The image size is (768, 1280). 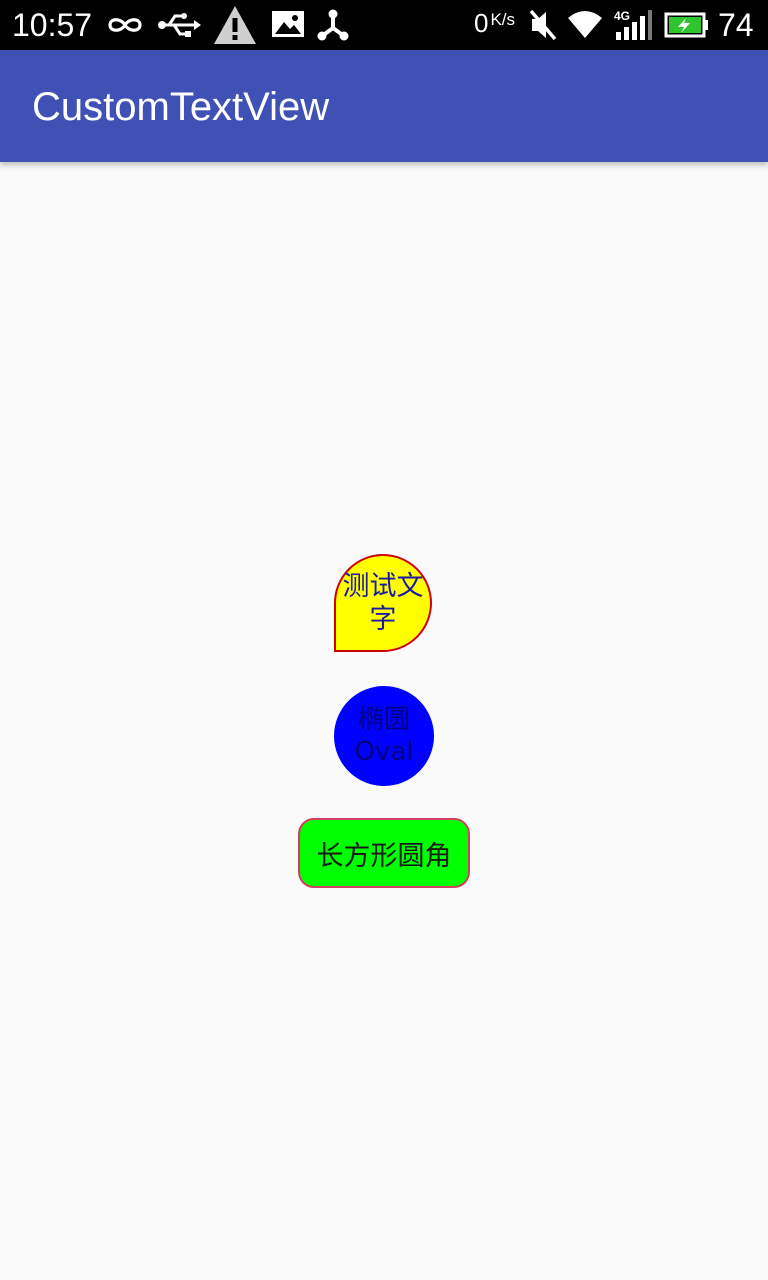 What do you see at coordinates (384, 106) in the screenshot?
I see `app-bar: CustomTextView` at bounding box center [384, 106].